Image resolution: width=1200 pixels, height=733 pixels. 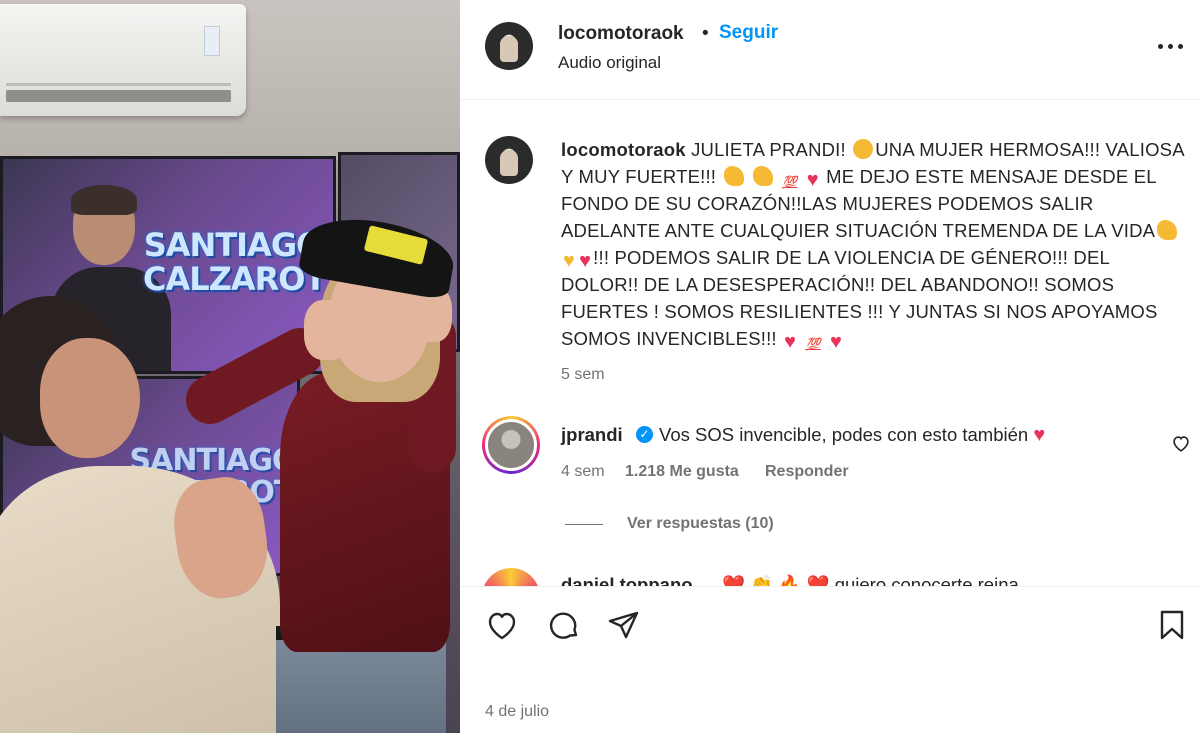 I want to click on comment-likes: 1.218 Me gusta, so click(x=682, y=472).